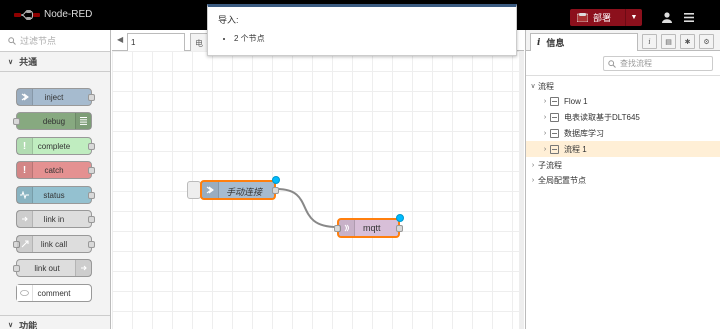  I want to click on palette-node-status: status, so click(55, 195).